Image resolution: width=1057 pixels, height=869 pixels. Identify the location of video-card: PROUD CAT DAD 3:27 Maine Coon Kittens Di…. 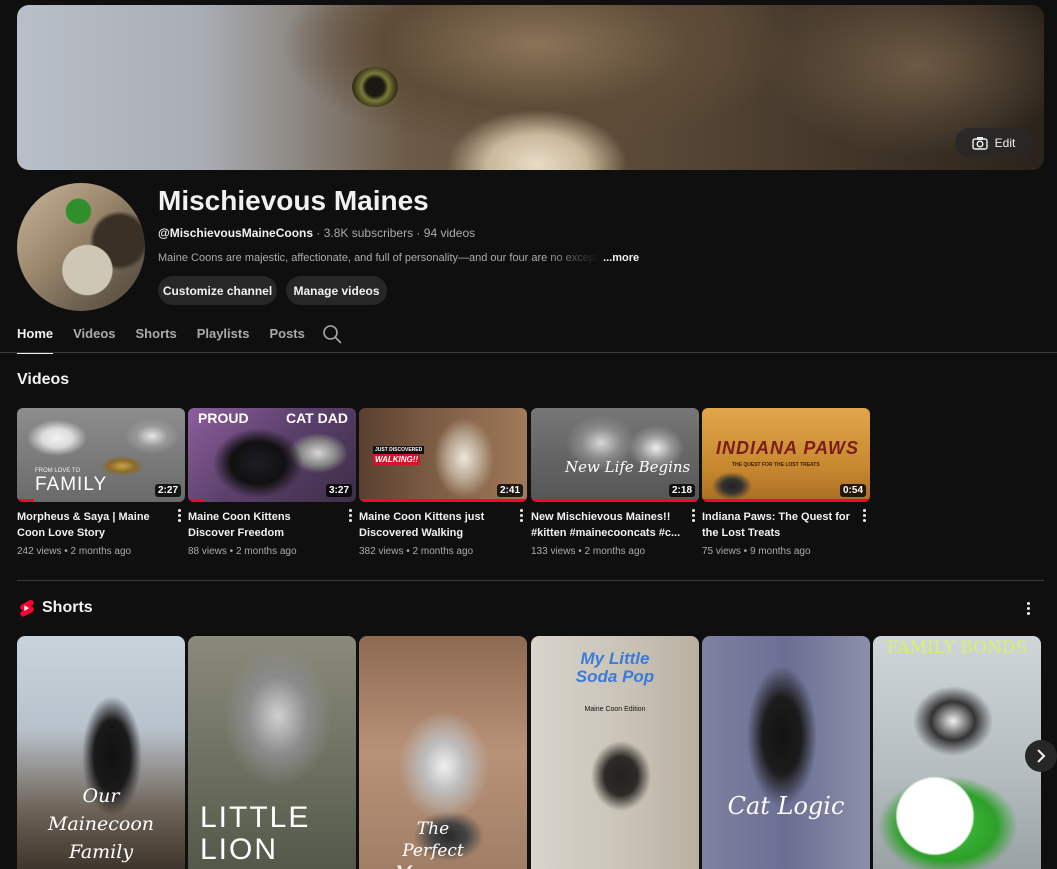
(272, 482).